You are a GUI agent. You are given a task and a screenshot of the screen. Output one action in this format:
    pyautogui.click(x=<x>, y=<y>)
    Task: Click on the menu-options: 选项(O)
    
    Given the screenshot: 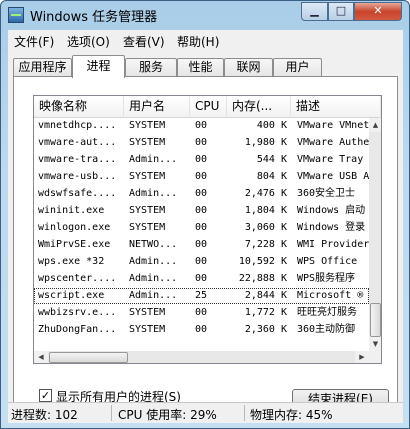 What is the action you would take?
    pyautogui.click(x=88, y=41)
    